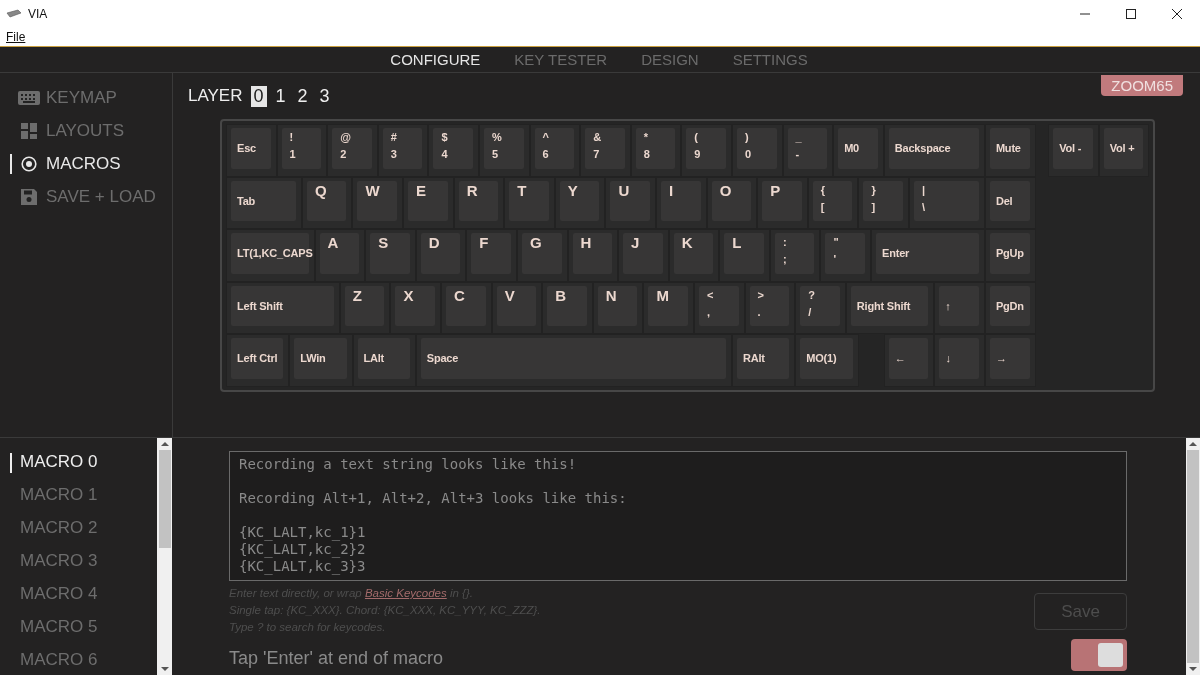 This screenshot has height=675, width=1200. I want to click on macro-item: MACRO 0, so click(78, 463).